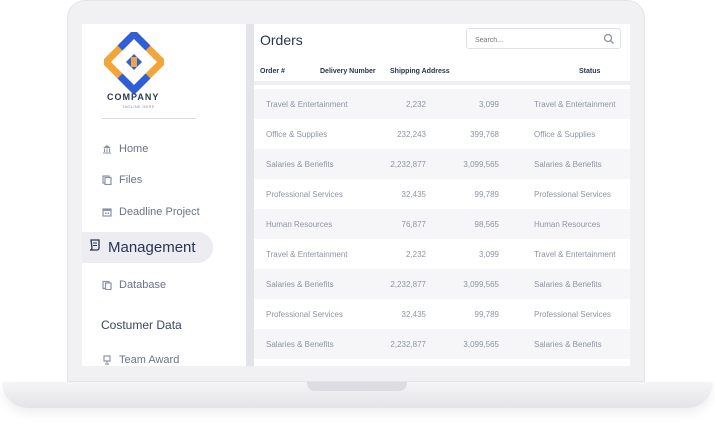 This screenshot has height=430, width=715. Describe the element at coordinates (299, 224) in the screenshot. I see `cell-category: Human Resources` at that location.